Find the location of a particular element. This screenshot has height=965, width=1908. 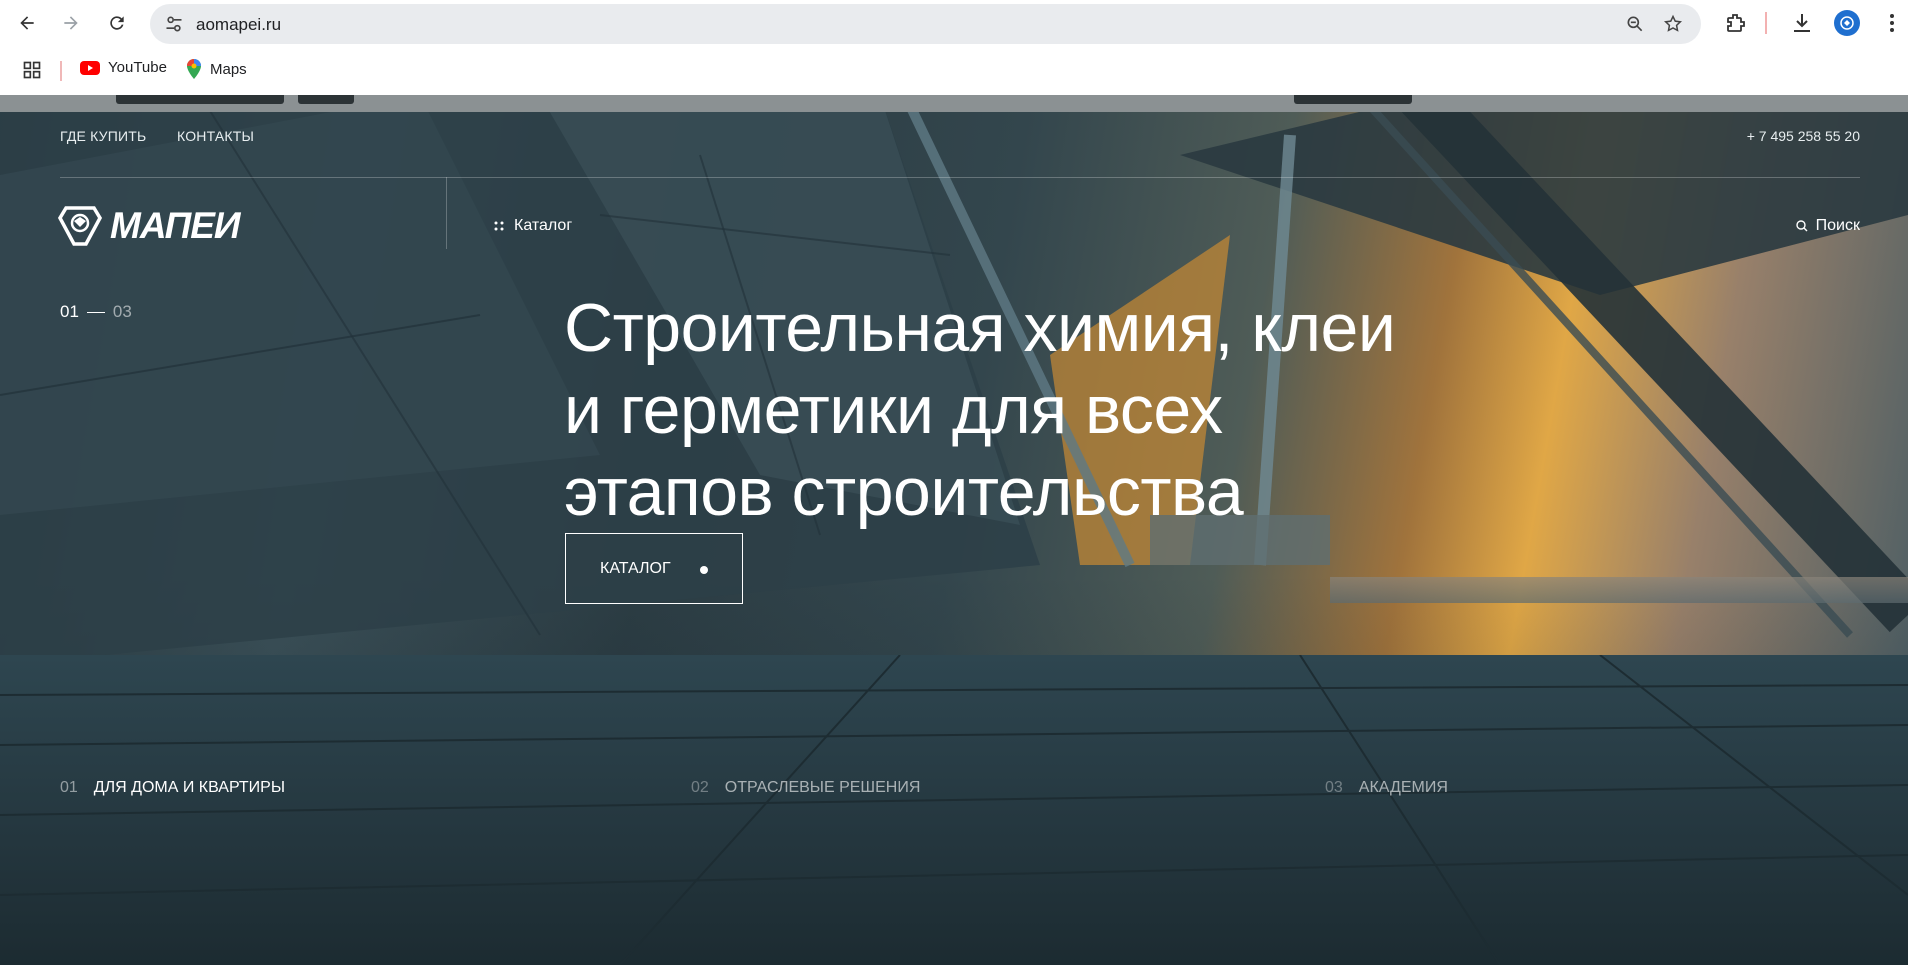

back-button is located at coordinates (27, 23).